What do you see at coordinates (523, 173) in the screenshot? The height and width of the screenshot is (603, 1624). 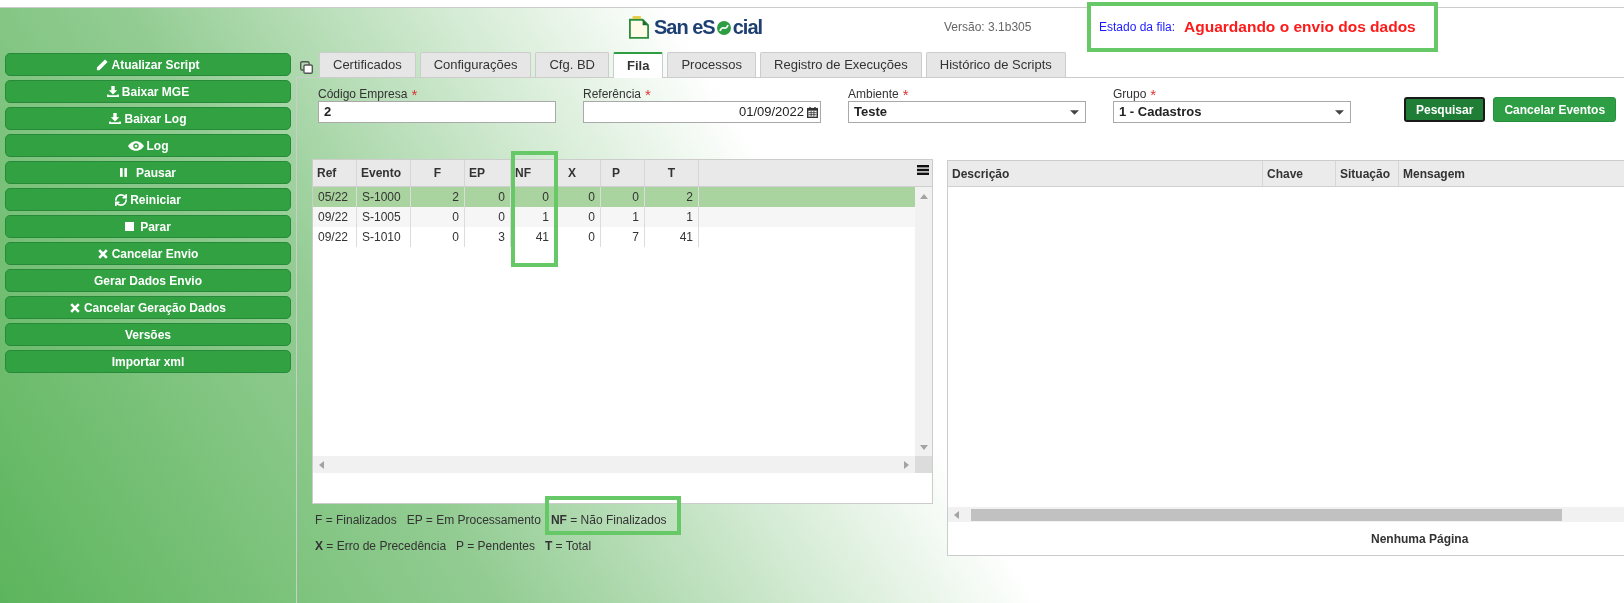 I see `column-header: NF` at bounding box center [523, 173].